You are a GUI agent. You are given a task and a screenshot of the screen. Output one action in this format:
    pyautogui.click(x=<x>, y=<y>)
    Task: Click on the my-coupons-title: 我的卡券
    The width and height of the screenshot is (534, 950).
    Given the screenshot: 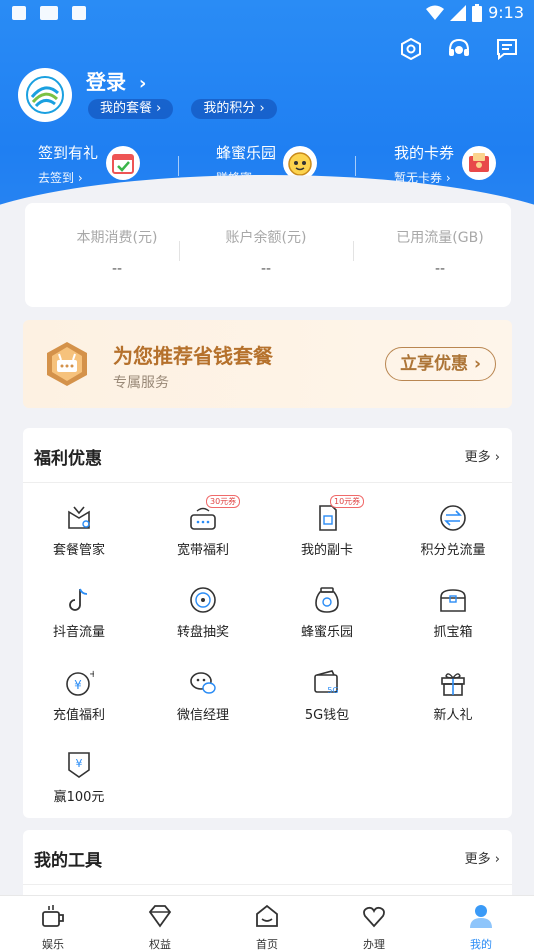 What is the action you would take?
    pyautogui.click(x=424, y=153)
    